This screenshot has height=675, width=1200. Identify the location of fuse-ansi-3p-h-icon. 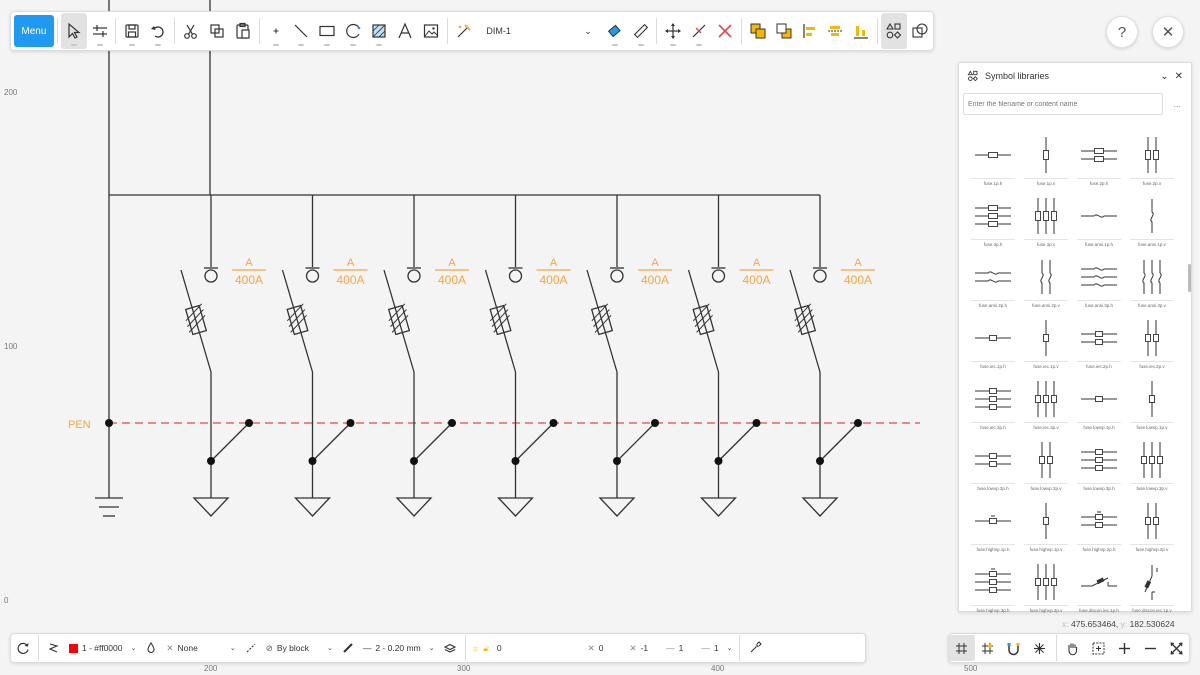
(1099, 277).